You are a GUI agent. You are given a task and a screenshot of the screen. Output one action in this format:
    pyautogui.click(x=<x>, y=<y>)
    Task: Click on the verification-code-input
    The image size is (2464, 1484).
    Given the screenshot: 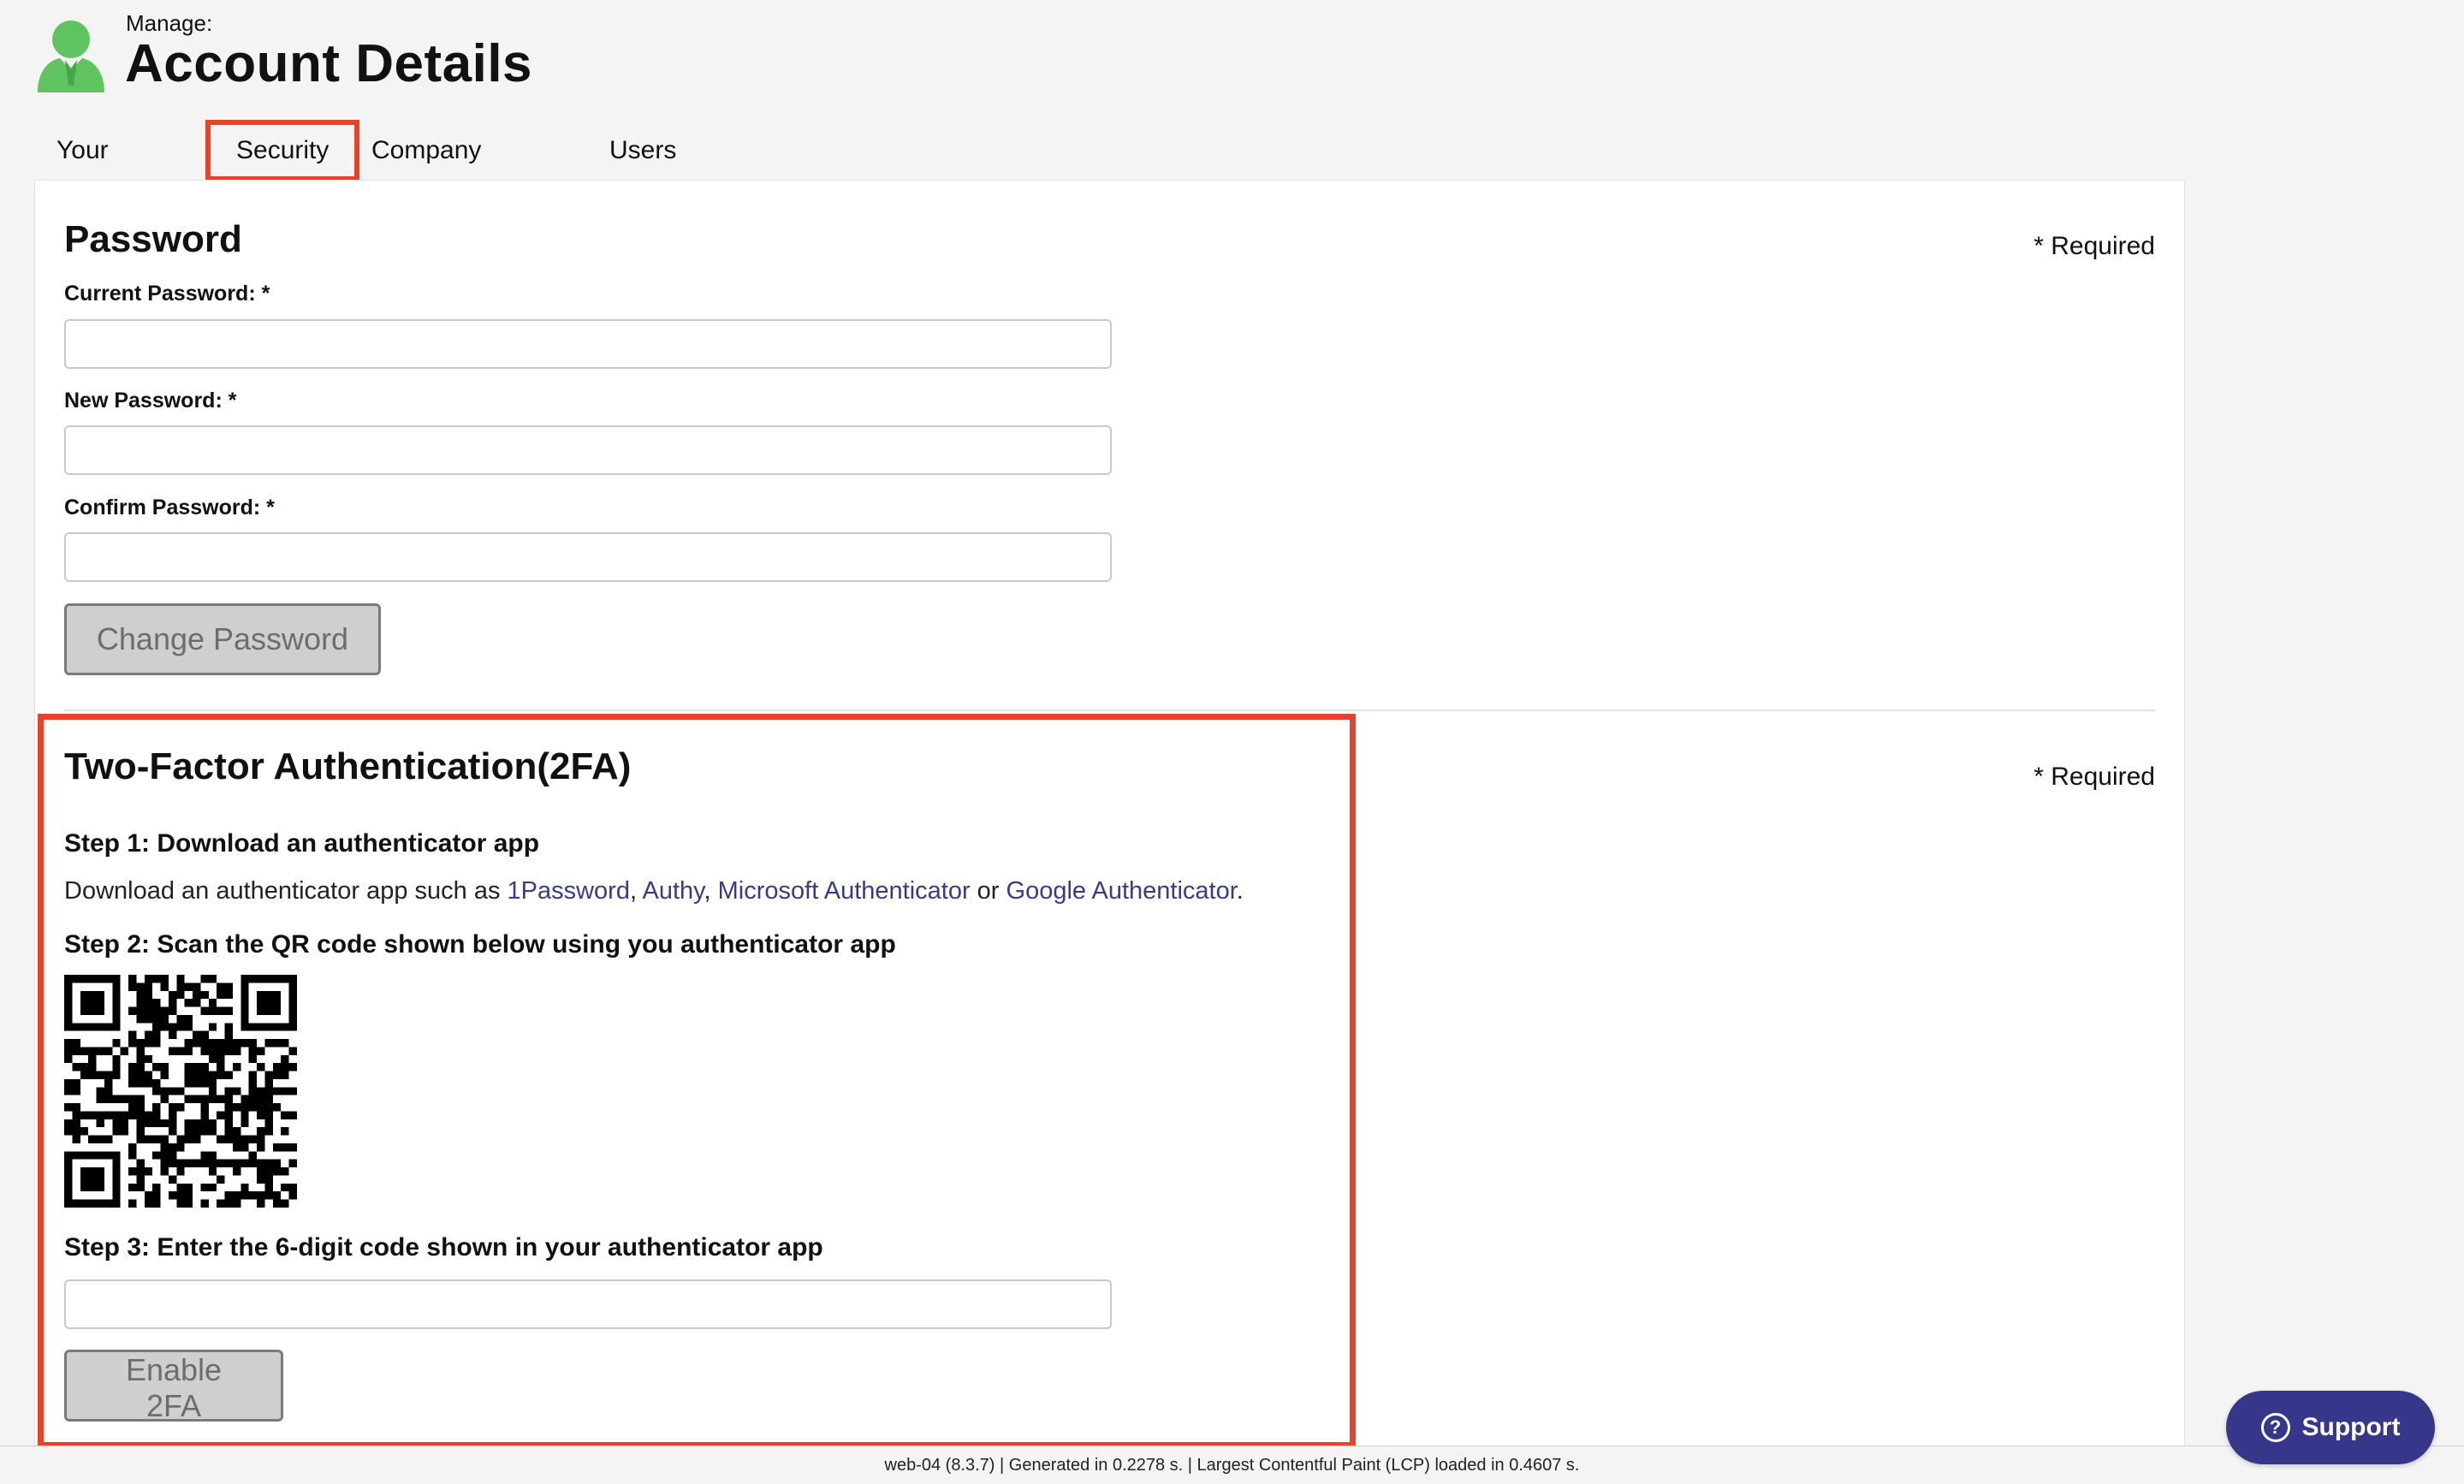 What is the action you would take?
    pyautogui.click(x=588, y=1304)
    